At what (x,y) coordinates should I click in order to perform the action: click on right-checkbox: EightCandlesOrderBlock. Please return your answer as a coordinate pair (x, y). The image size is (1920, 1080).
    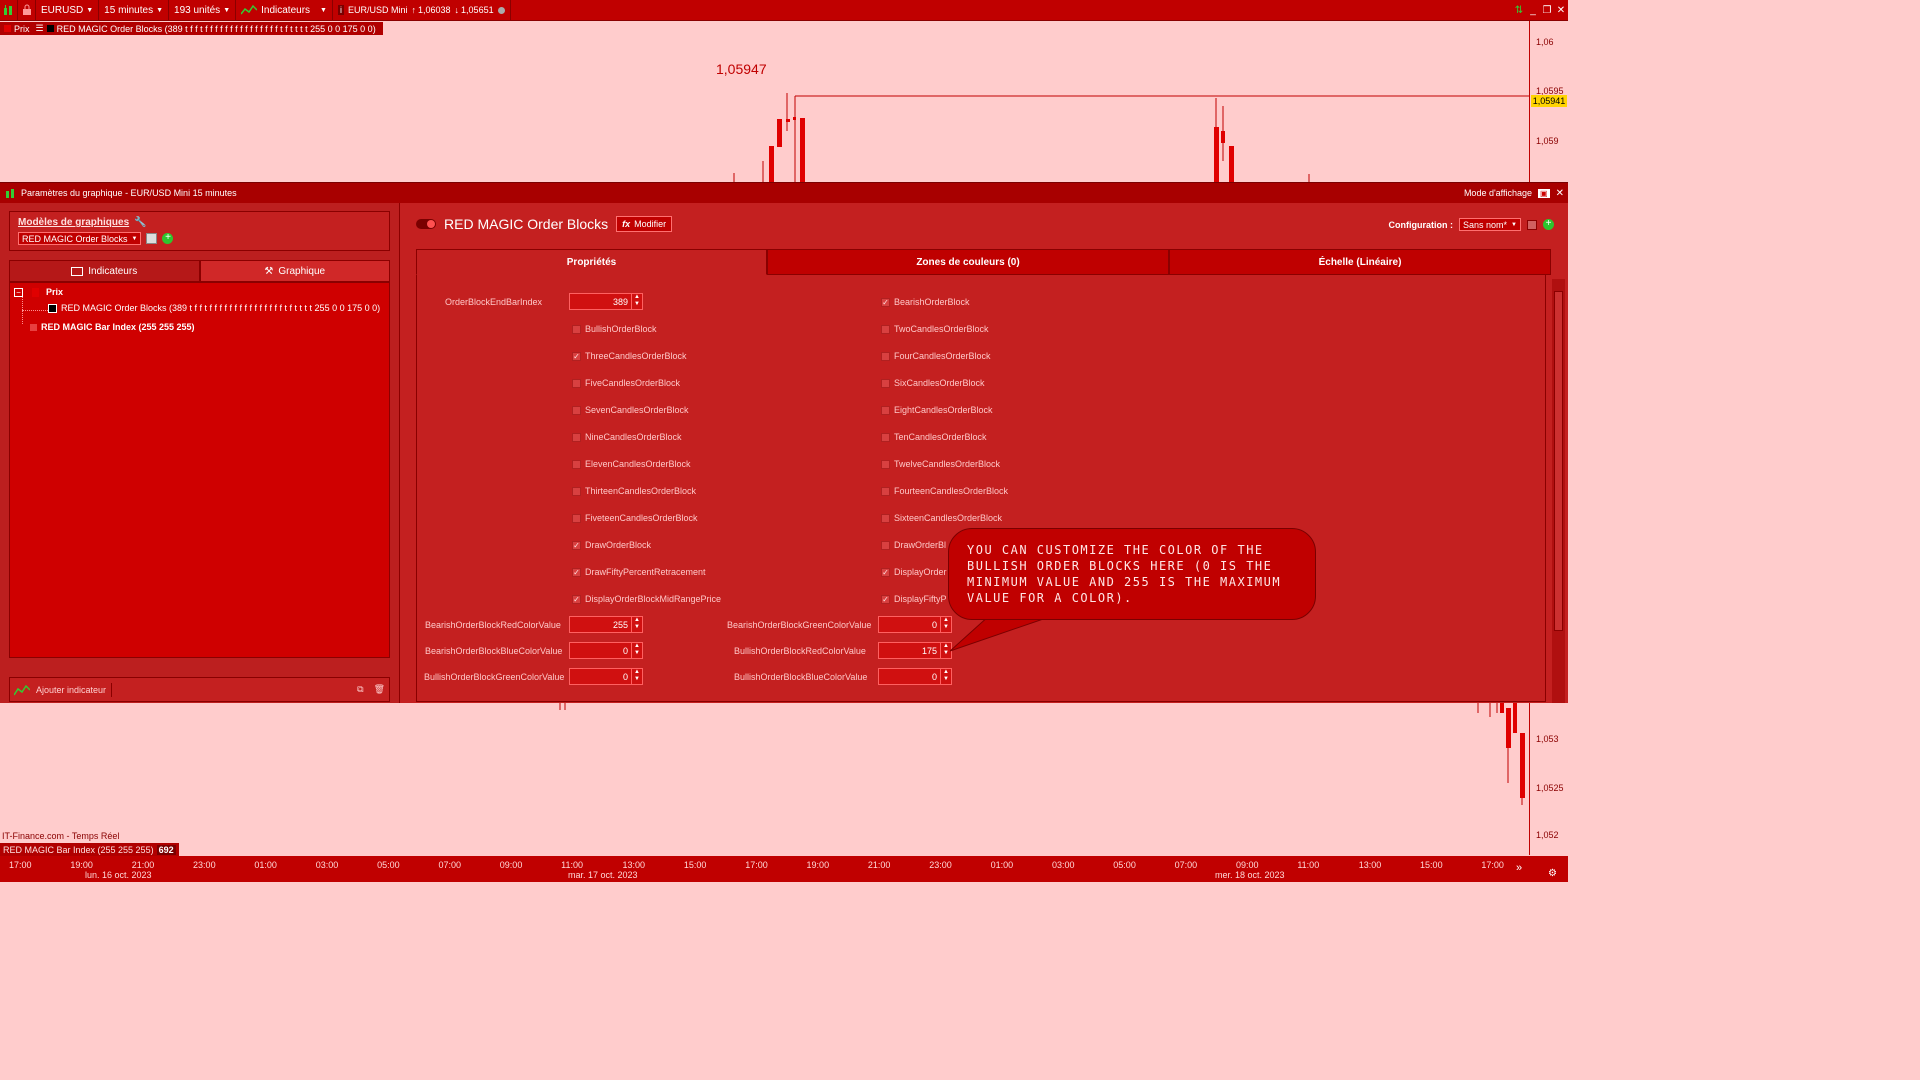
    Looking at the image, I should click on (937, 410).